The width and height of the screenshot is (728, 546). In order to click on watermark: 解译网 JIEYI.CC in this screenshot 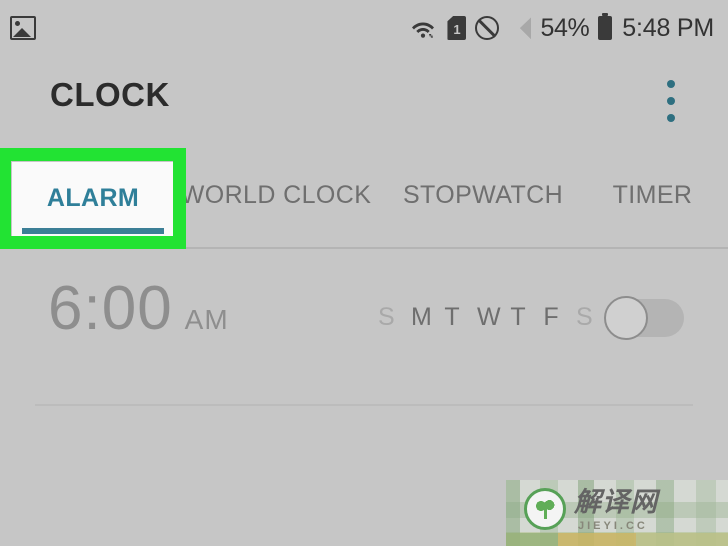, I will do `click(617, 513)`.